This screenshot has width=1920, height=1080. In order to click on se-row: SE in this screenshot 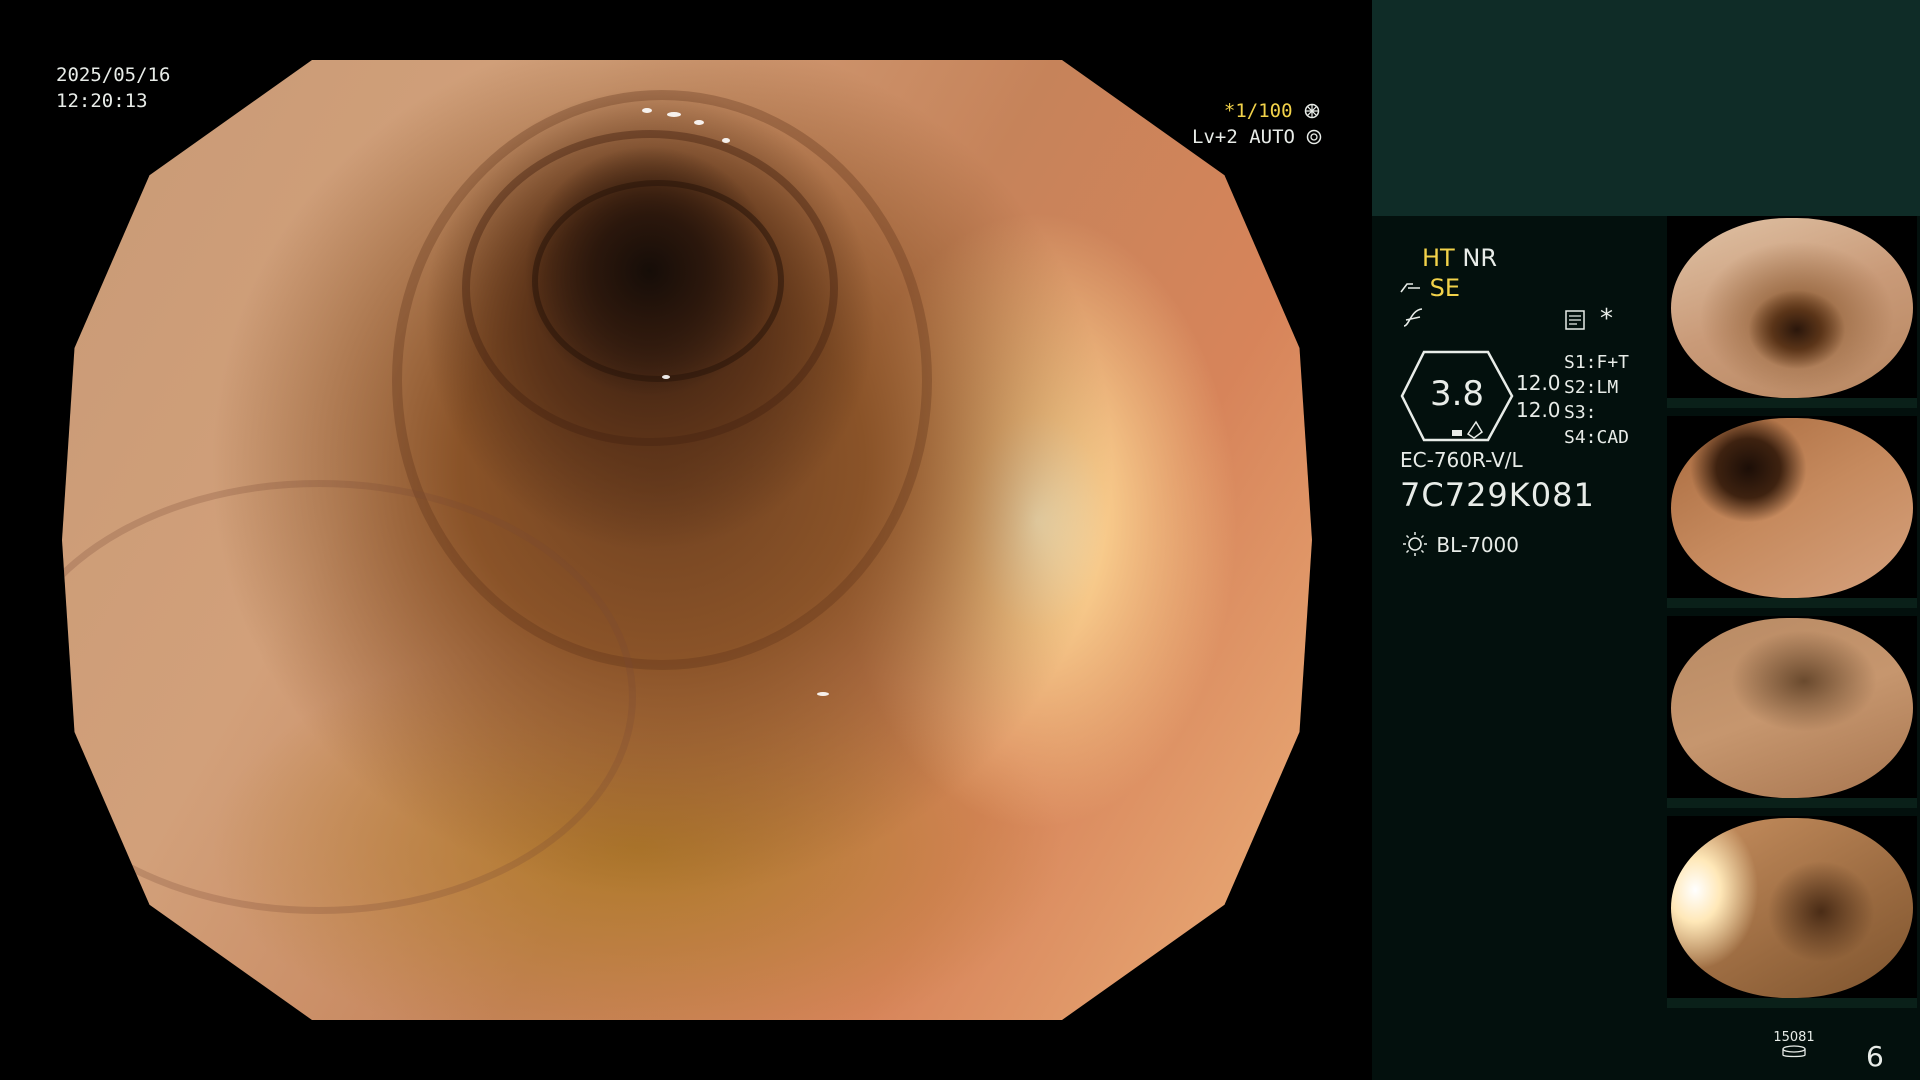, I will do `click(1430, 288)`.